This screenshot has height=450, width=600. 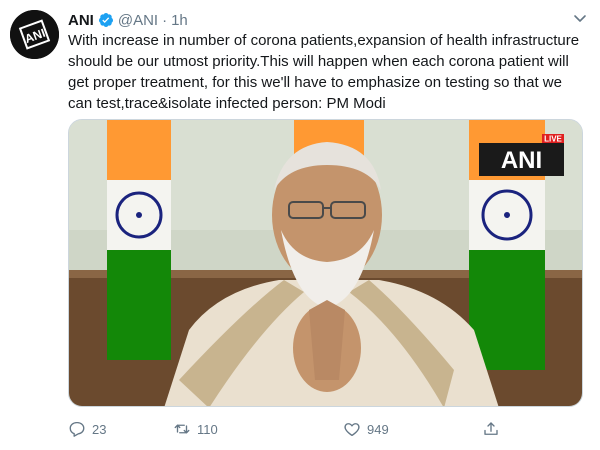 I want to click on share-button, so click(x=491, y=429).